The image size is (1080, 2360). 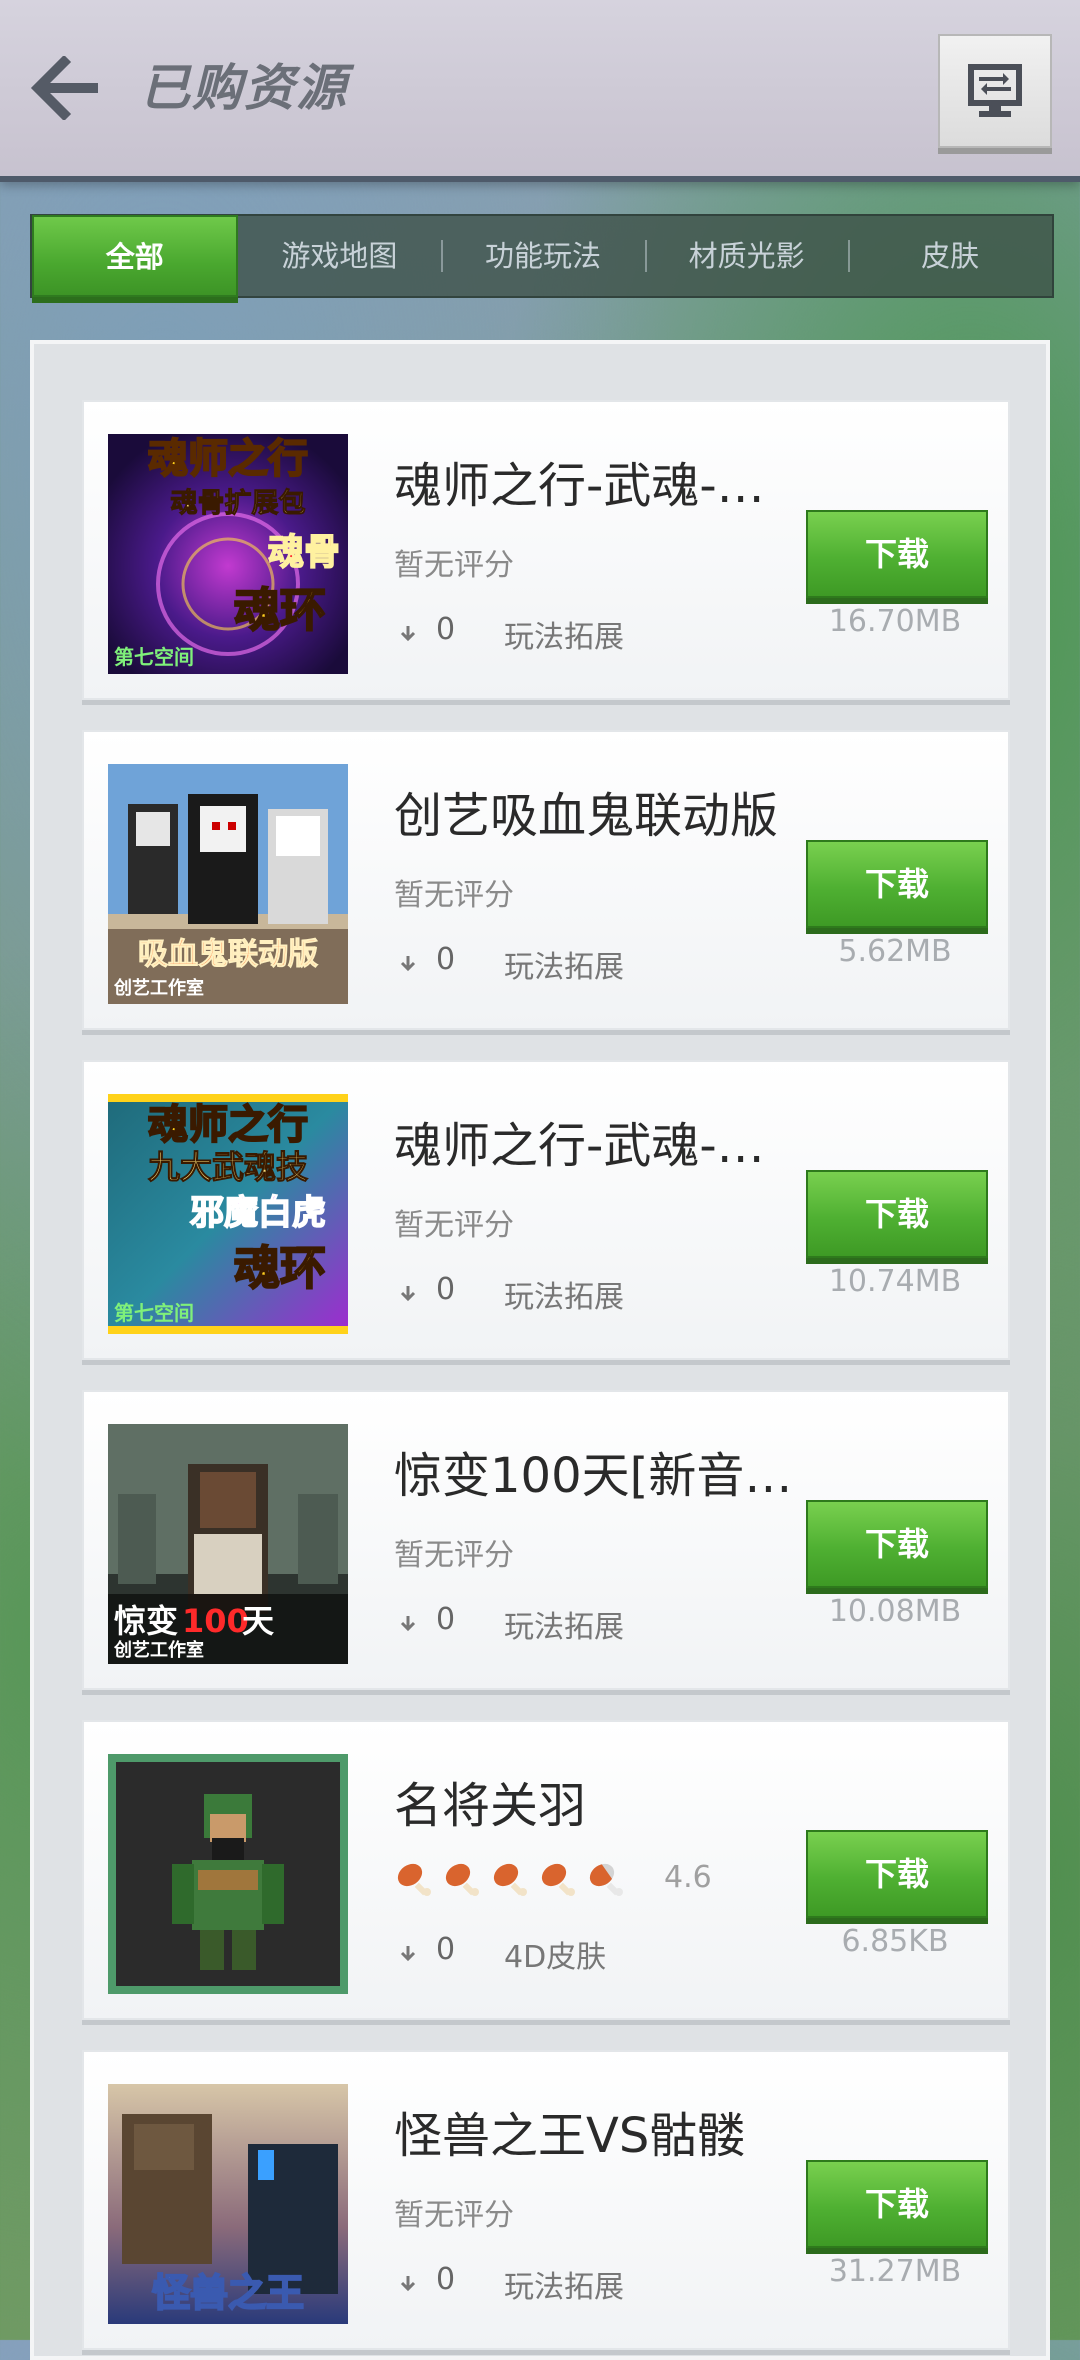 I want to click on svg-text: 100, so click(x=215, y=1621).